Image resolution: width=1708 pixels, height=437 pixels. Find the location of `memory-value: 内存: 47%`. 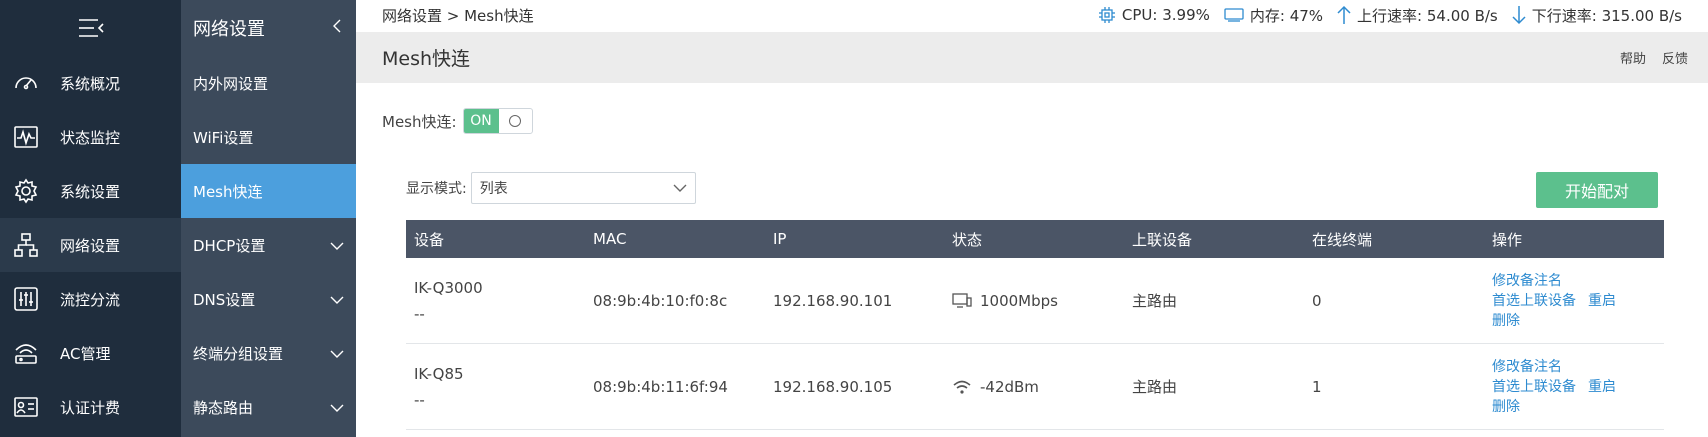

memory-value: 内存: 47% is located at coordinates (1286, 15).